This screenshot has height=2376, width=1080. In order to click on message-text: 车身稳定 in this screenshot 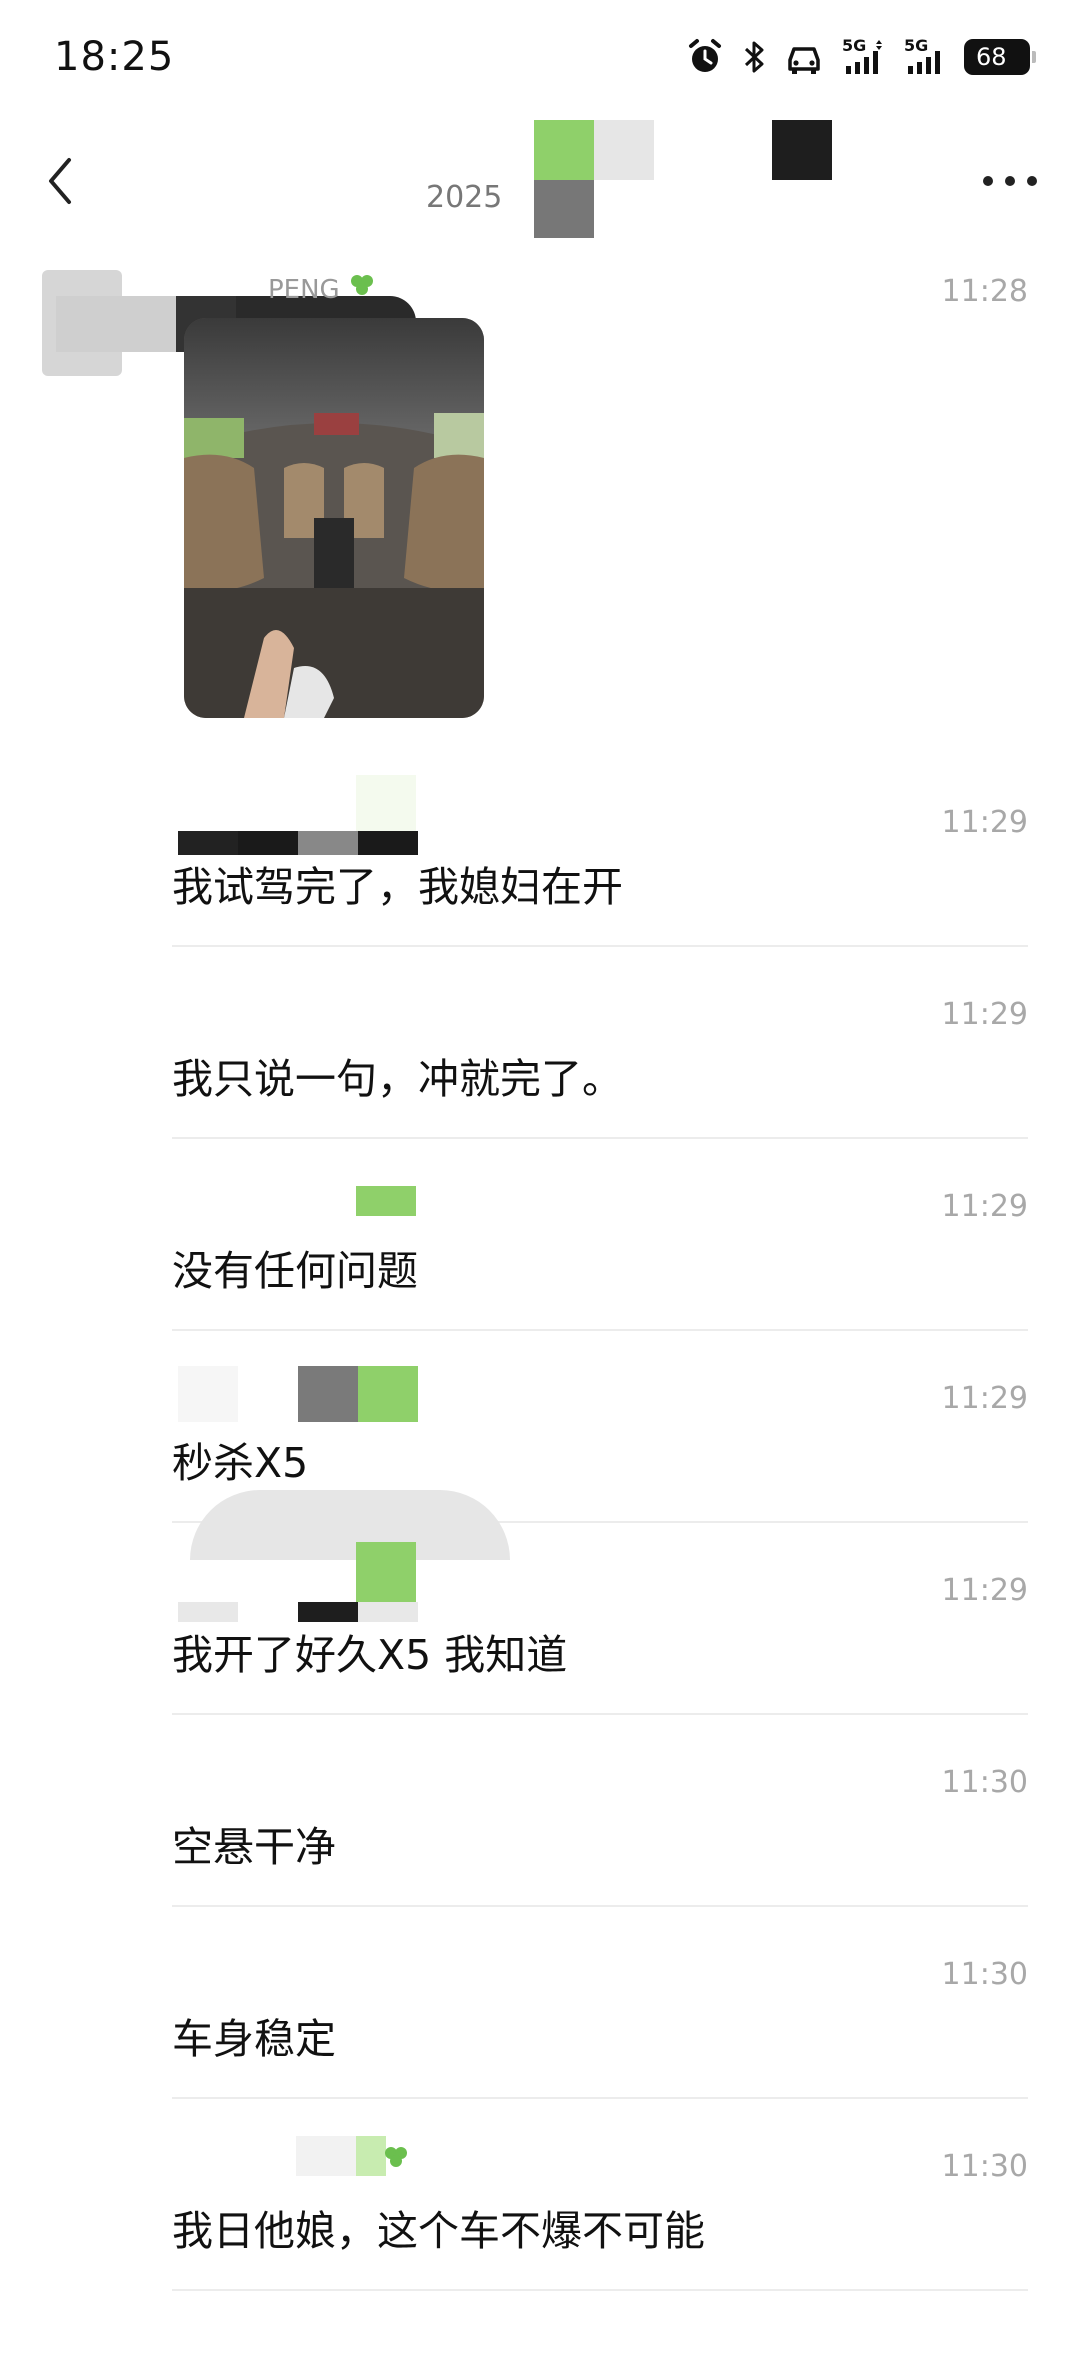, I will do `click(254, 2035)`.